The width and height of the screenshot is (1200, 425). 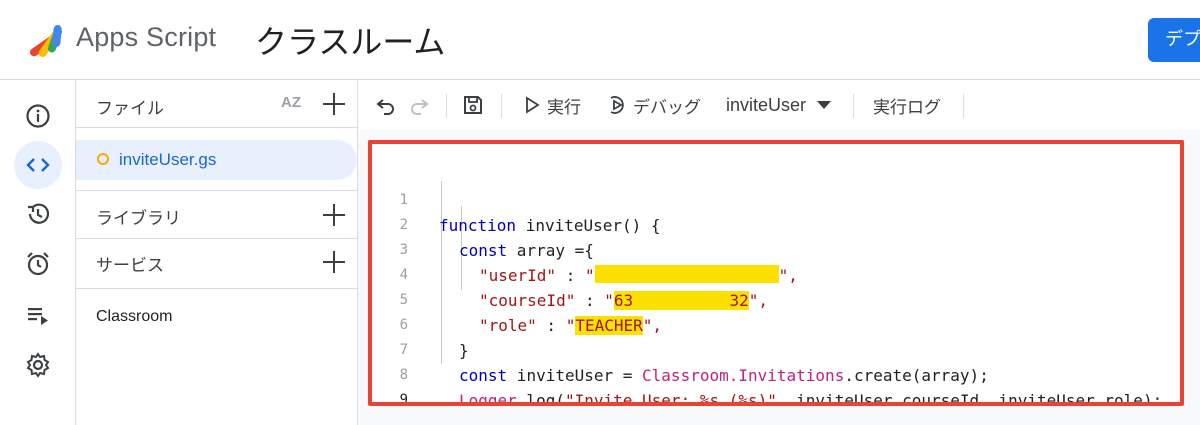 What do you see at coordinates (598, 263) in the screenshot?
I see `code-line: 3 "userId" : " ",` at bounding box center [598, 263].